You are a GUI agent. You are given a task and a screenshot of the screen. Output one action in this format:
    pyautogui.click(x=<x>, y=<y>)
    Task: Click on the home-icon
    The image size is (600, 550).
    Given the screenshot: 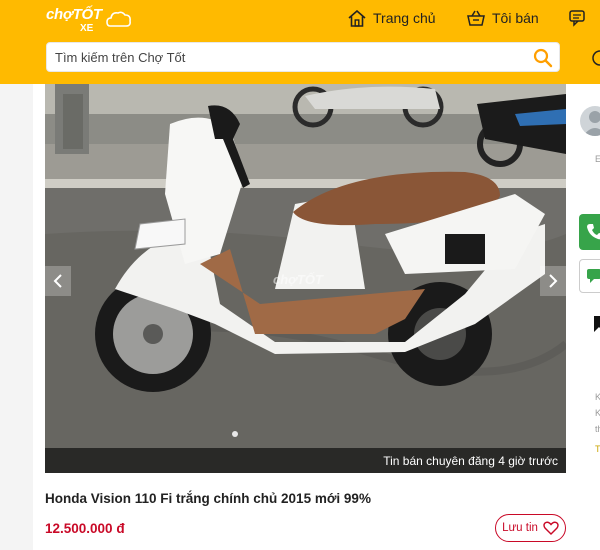 What is the action you would take?
    pyautogui.click(x=357, y=18)
    